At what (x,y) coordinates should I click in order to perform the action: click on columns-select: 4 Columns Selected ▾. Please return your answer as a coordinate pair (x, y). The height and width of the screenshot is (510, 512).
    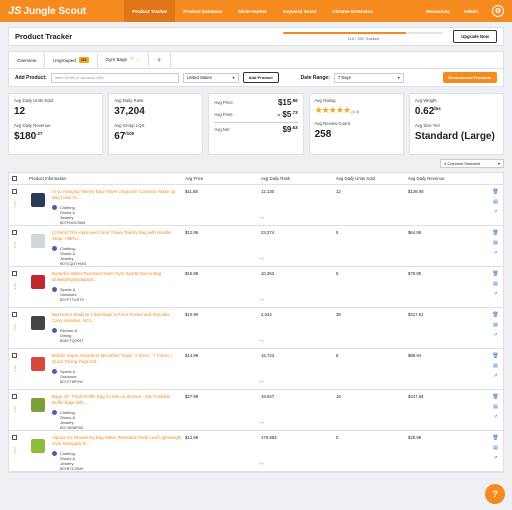
    Looking at the image, I should click on (472, 163).